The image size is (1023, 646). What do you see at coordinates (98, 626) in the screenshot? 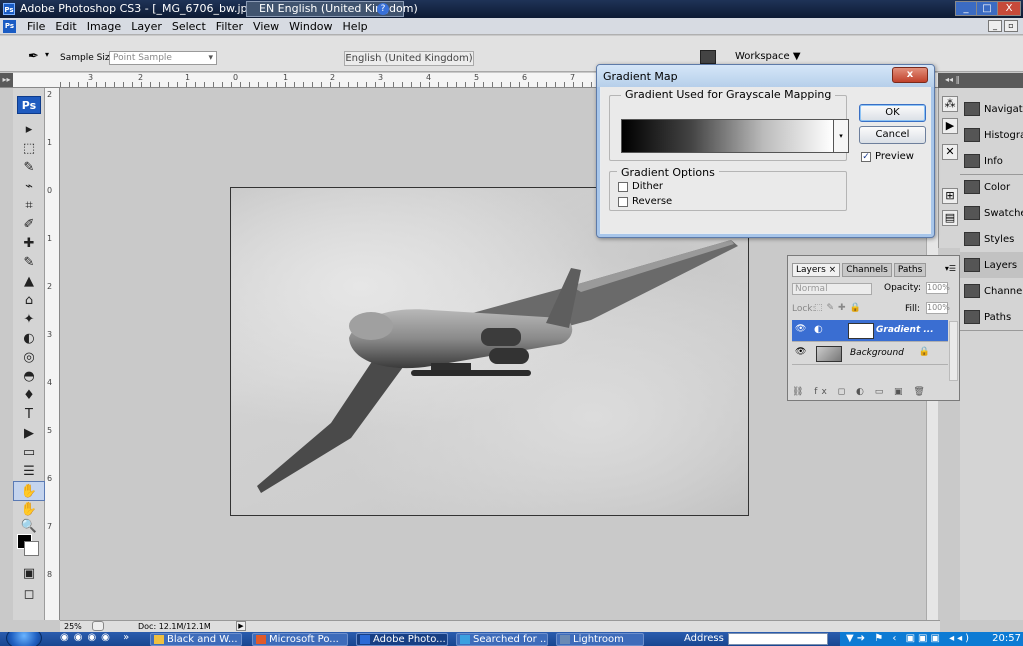
I see `zoom-preview-icon` at bounding box center [98, 626].